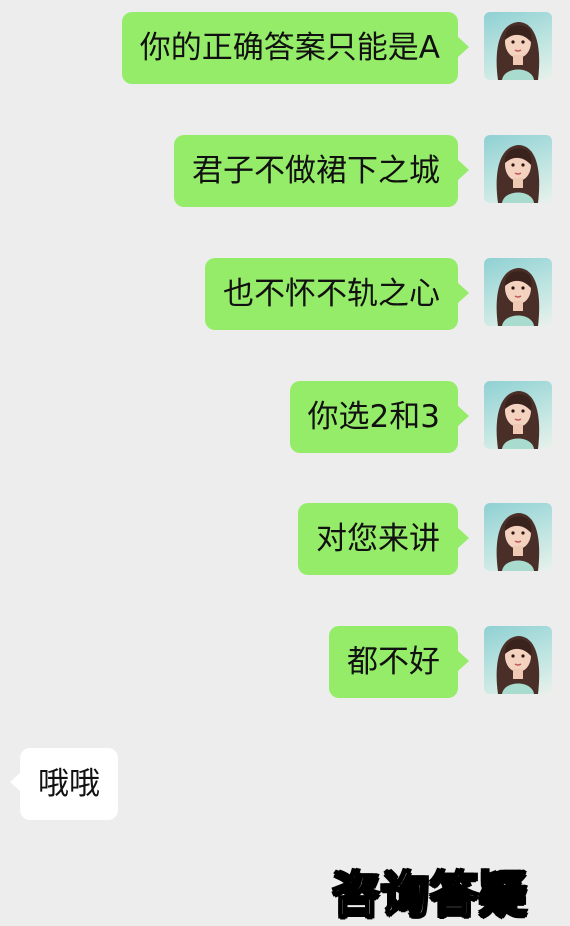 The height and width of the screenshot is (926, 570). What do you see at coordinates (321, 171) in the screenshot?
I see `message-bubble-outgoing: 君子不做裙下之城` at bounding box center [321, 171].